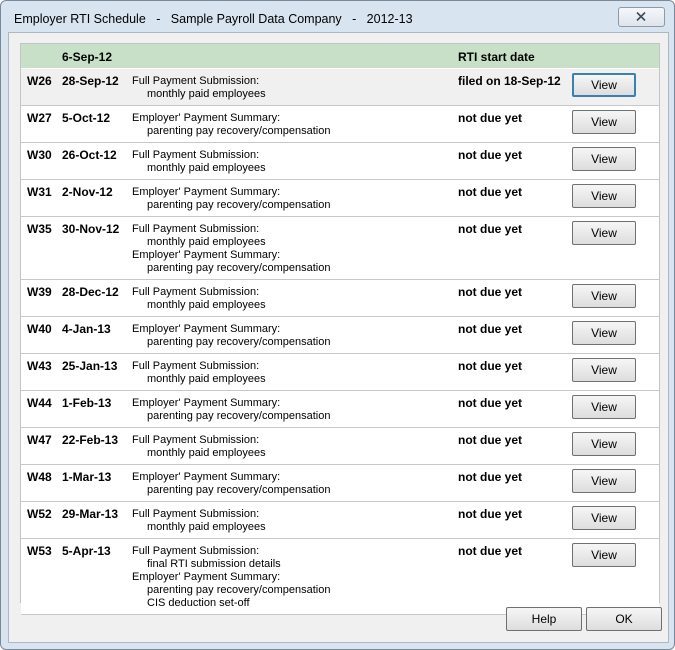 This screenshot has height=650, width=675. I want to click on ok-button: OK, so click(624, 619).